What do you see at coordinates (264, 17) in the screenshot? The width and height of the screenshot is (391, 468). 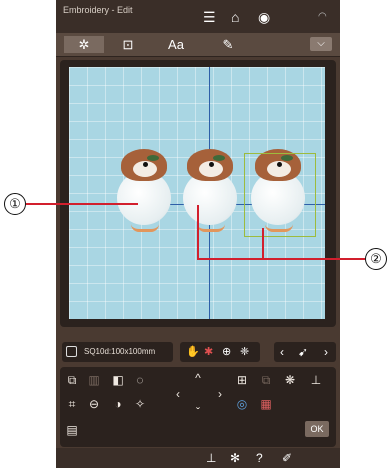 I see `camera-icon: ◉` at bounding box center [264, 17].